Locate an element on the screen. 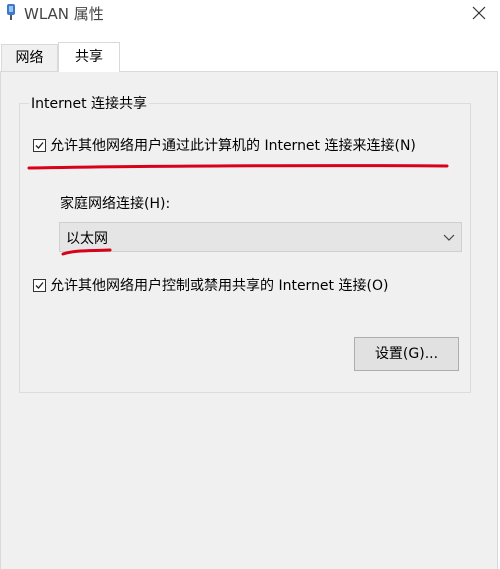  allow-control-checkbox is located at coordinates (39, 285).